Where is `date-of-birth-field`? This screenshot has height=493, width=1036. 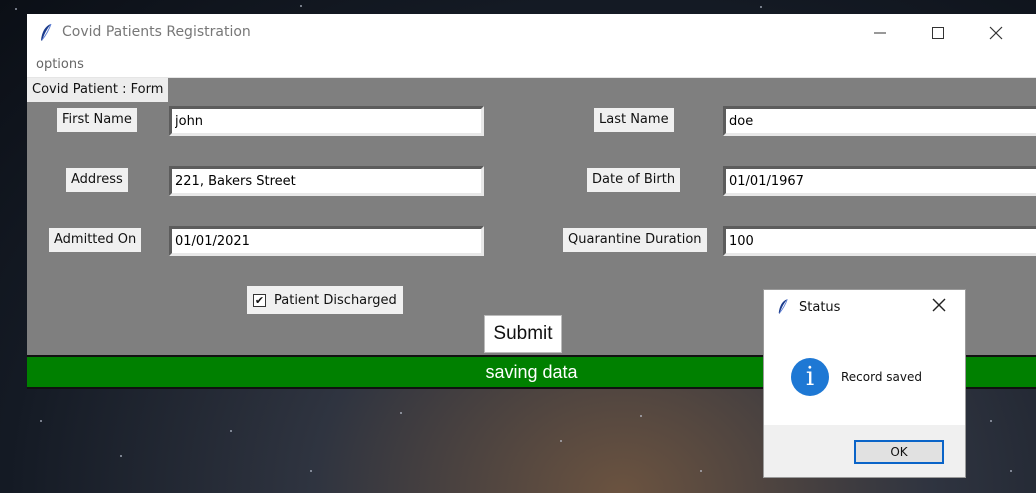
date-of-birth-field is located at coordinates (879, 181).